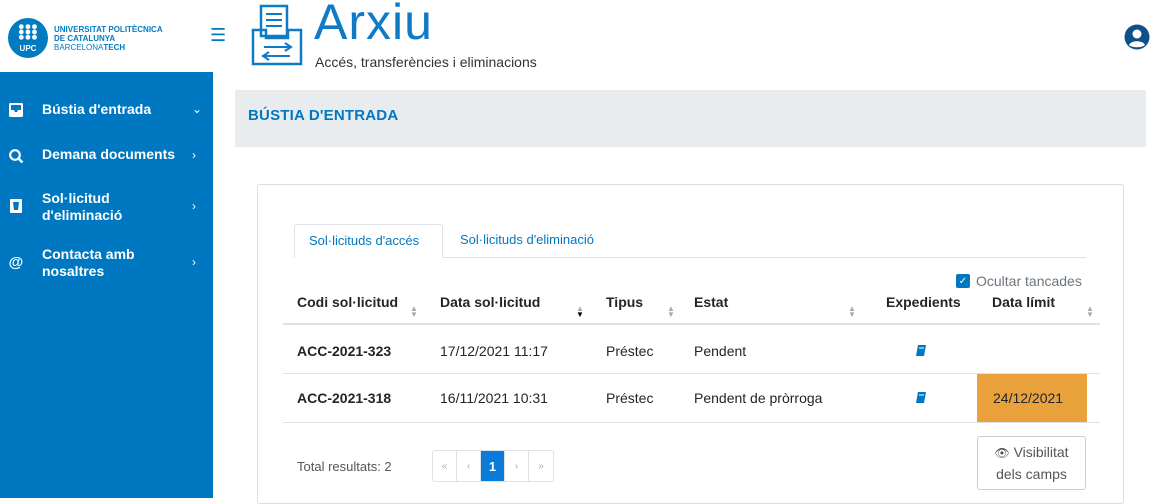 Image resolution: width=1153 pixels, height=504 pixels. Describe the element at coordinates (79, 47) in the screenshot. I see `brand-line-3a: BARCELONA` at that location.